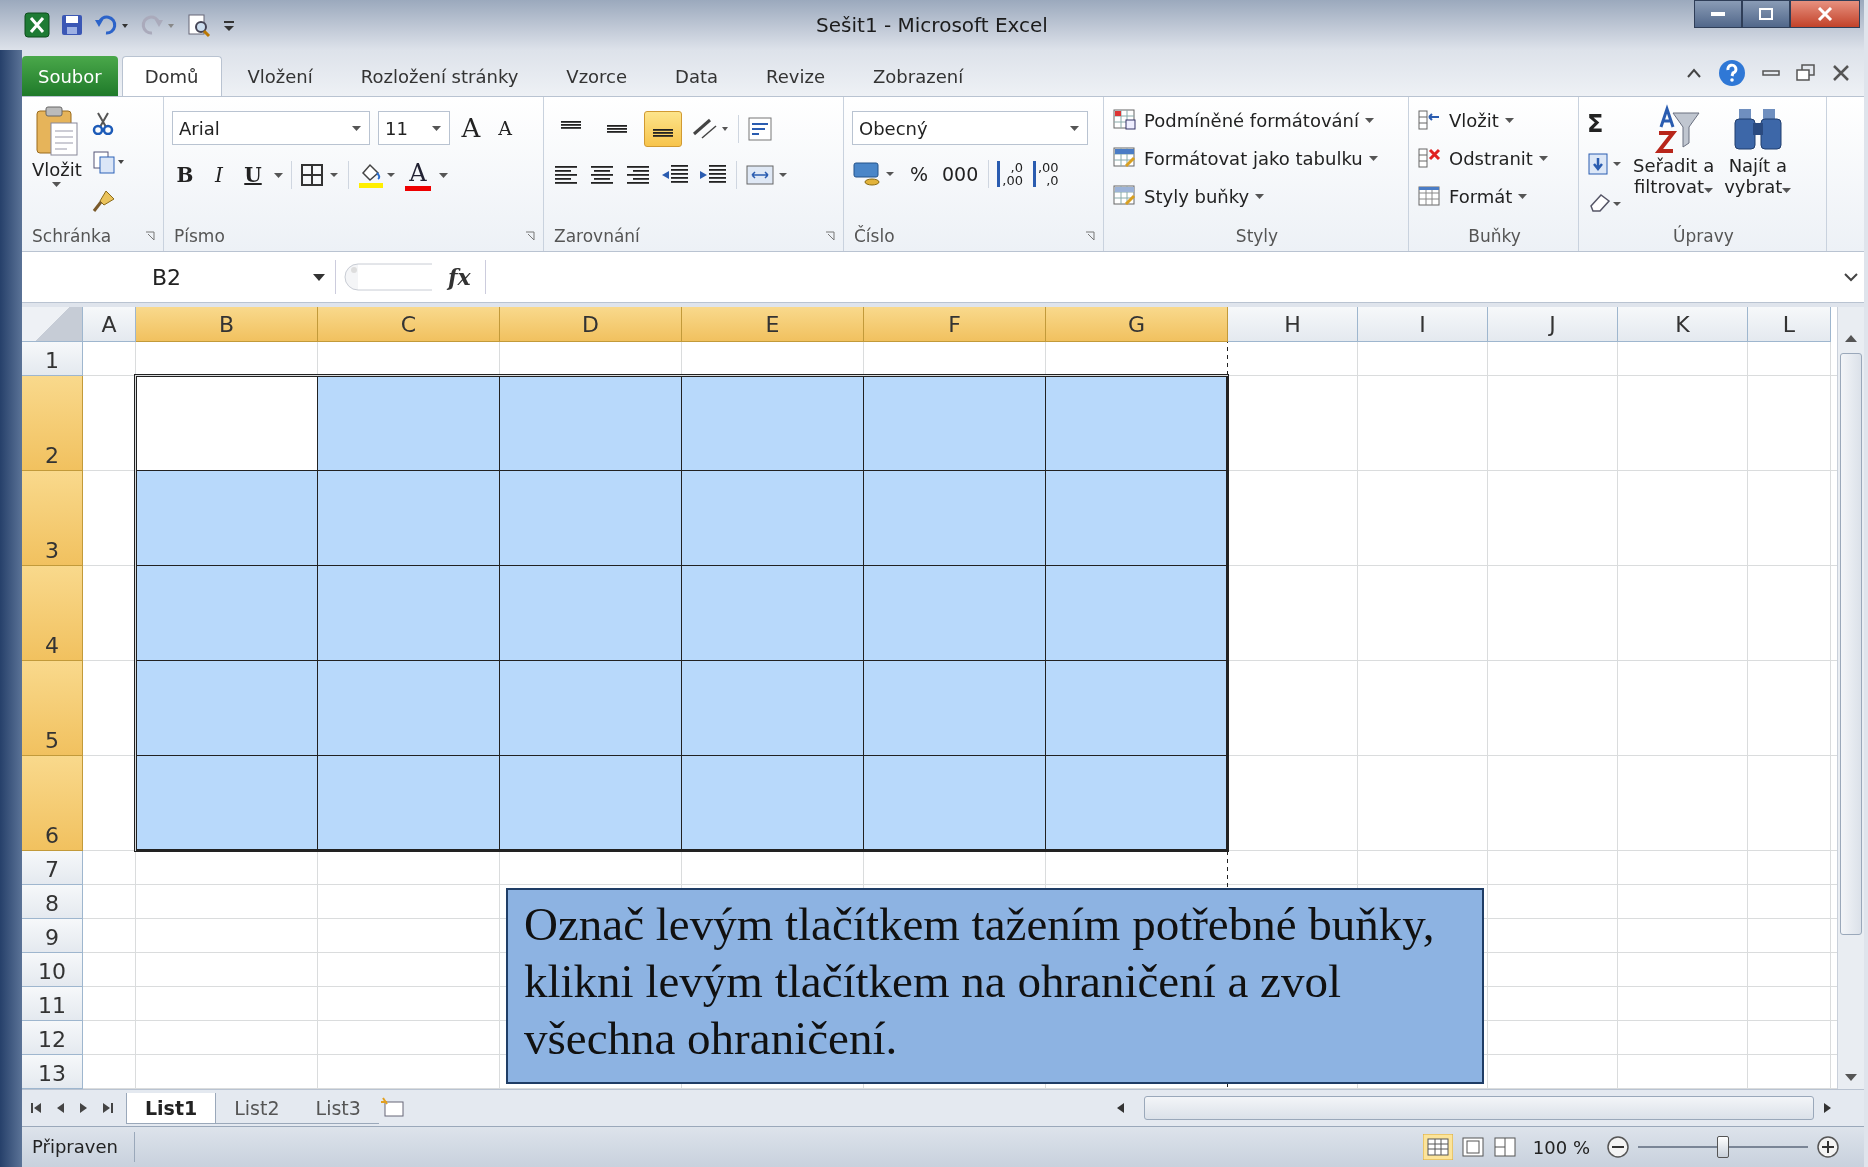  What do you see at coordinates (918, 76) in the screenshot?
I see `ribbon-tab: Zobrazení` at bounding box center [918, 76].